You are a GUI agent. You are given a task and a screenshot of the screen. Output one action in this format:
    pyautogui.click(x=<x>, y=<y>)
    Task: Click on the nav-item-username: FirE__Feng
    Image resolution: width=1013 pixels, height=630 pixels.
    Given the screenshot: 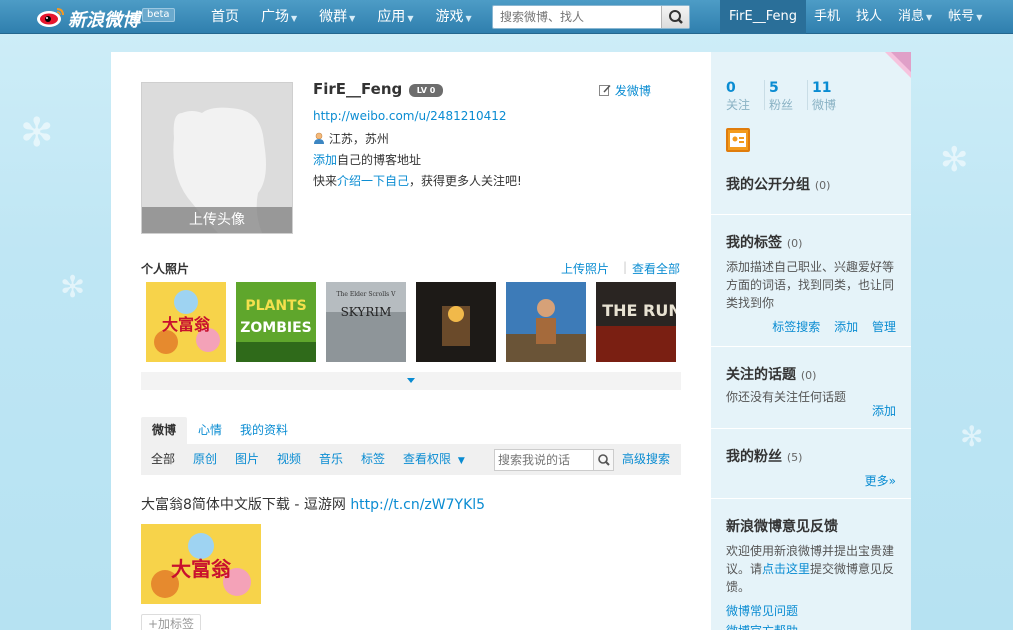 What is the action you would take?
    pyautogui.click(x=763, y=17)
    